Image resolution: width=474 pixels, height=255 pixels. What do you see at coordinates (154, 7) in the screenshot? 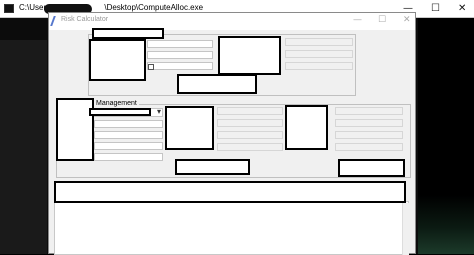
I see `console-title-suffix: \Desktop\ComputeAlloc.exe` at bounding box center [154, 7].